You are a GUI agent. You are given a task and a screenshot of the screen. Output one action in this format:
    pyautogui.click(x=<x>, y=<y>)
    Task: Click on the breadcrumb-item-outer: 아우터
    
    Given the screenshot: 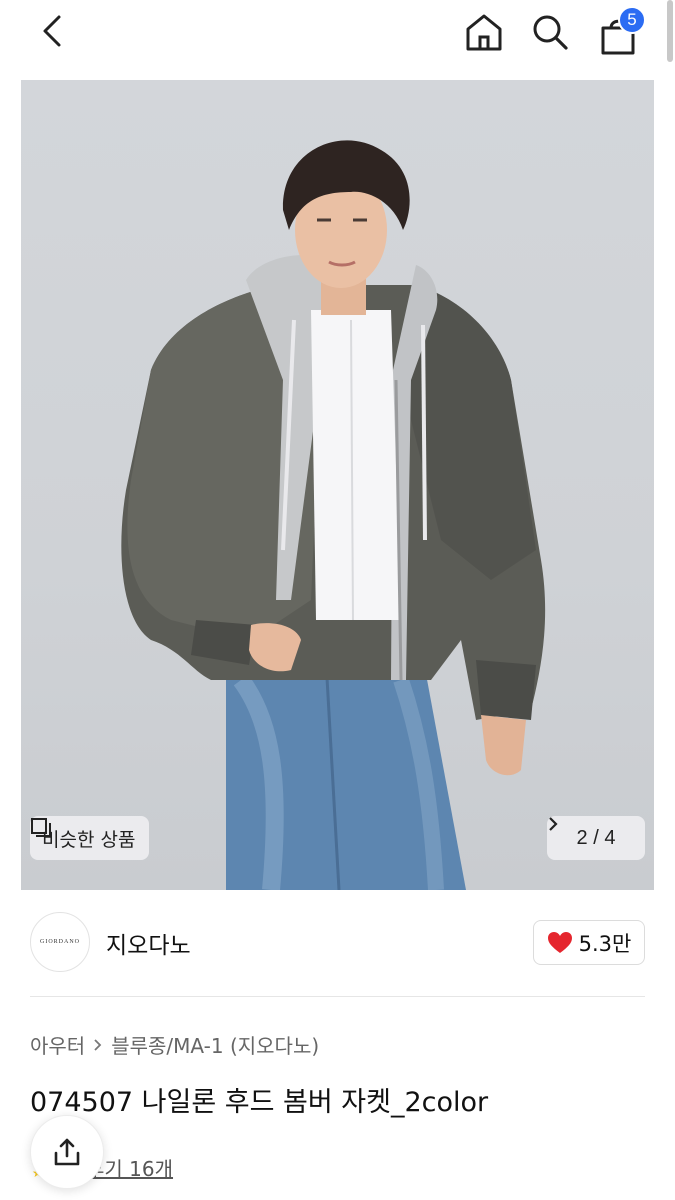 What is the action you would take?
    pyautogui.click(x=57, y=1044)
    